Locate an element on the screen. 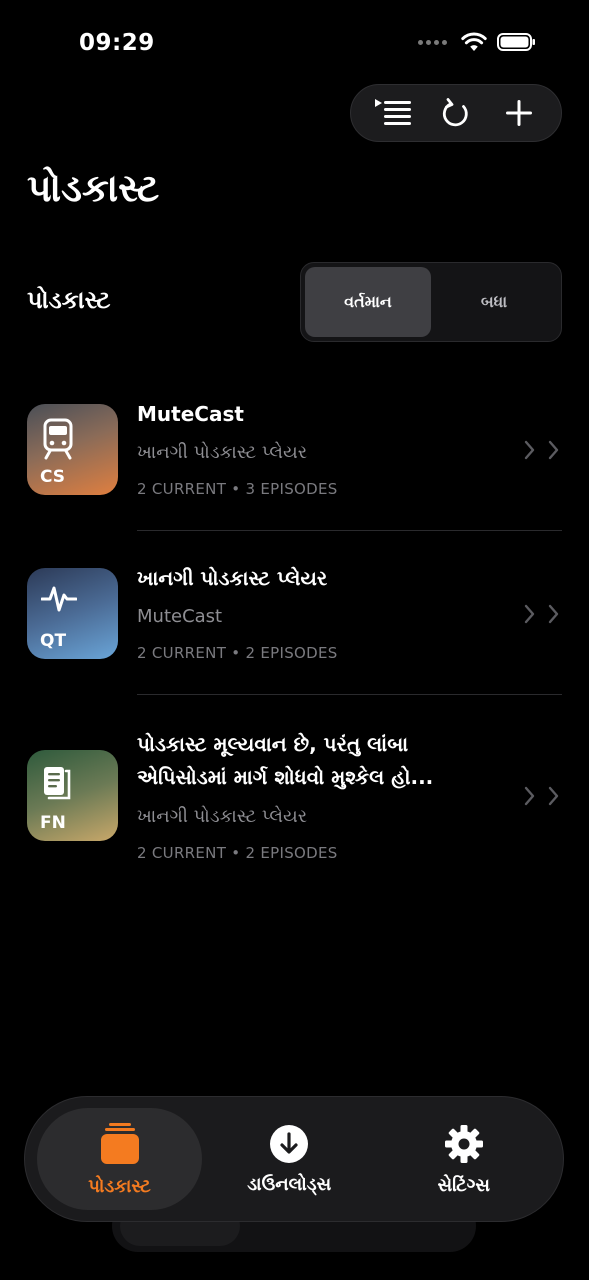  refresh-icon is located at coordinates (455, 112).